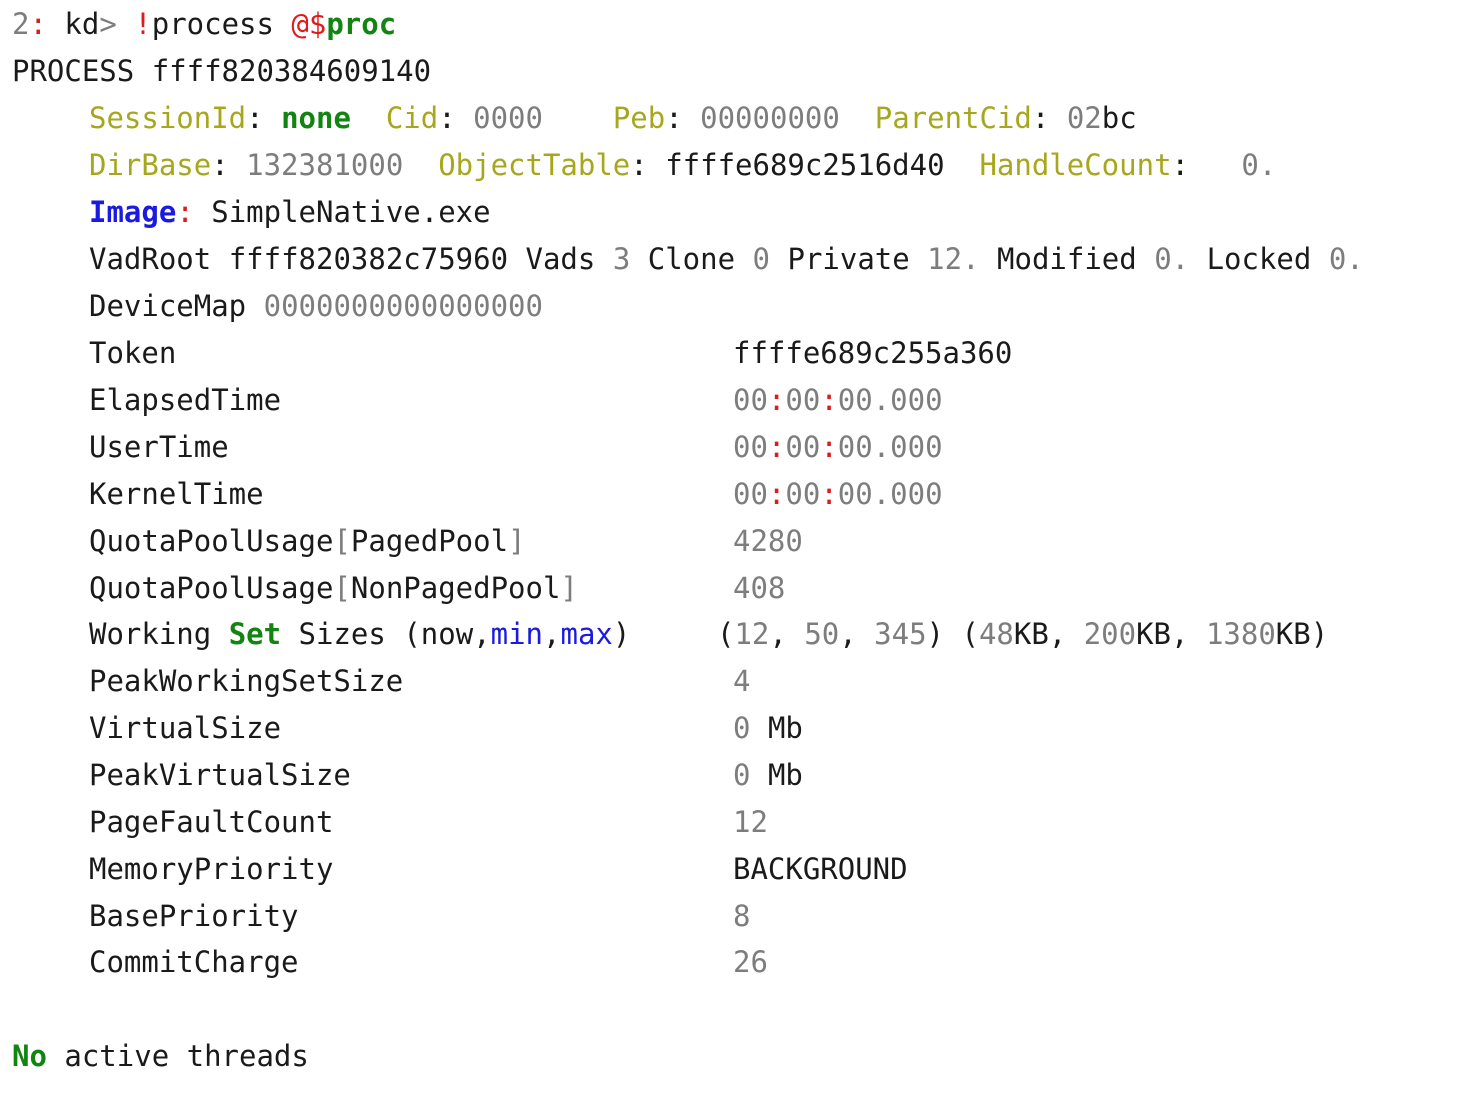  What do you see at coordinates (953, 259) in the screenshot?
I see `private-value: 12.` at bounding box center [953, 259].